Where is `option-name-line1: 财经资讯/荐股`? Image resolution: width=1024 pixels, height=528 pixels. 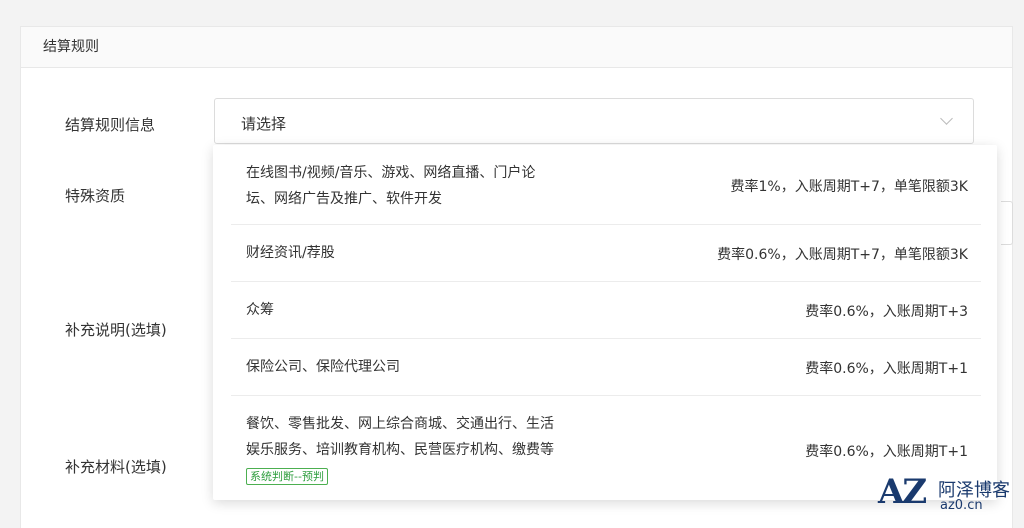
option-name-line1: 财经资讯/荐股 is located at coordinates (290, 253).